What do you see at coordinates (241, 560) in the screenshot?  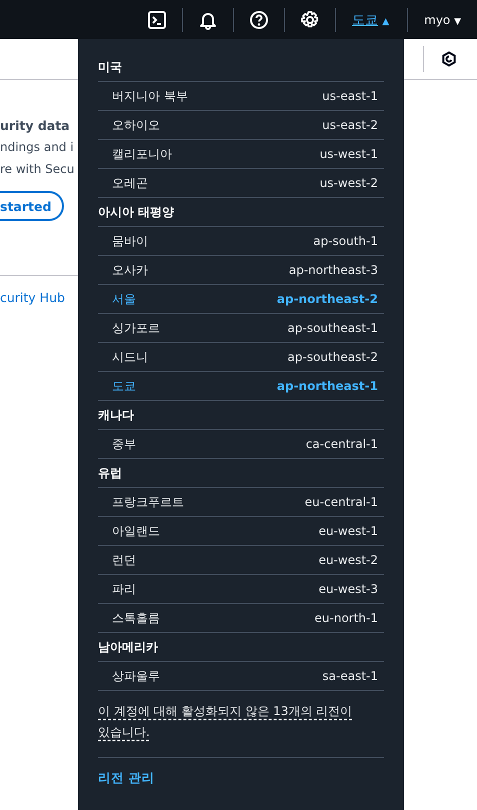 I see `region-item: 런던 eu-west-2` at bounding box center [241, 560].